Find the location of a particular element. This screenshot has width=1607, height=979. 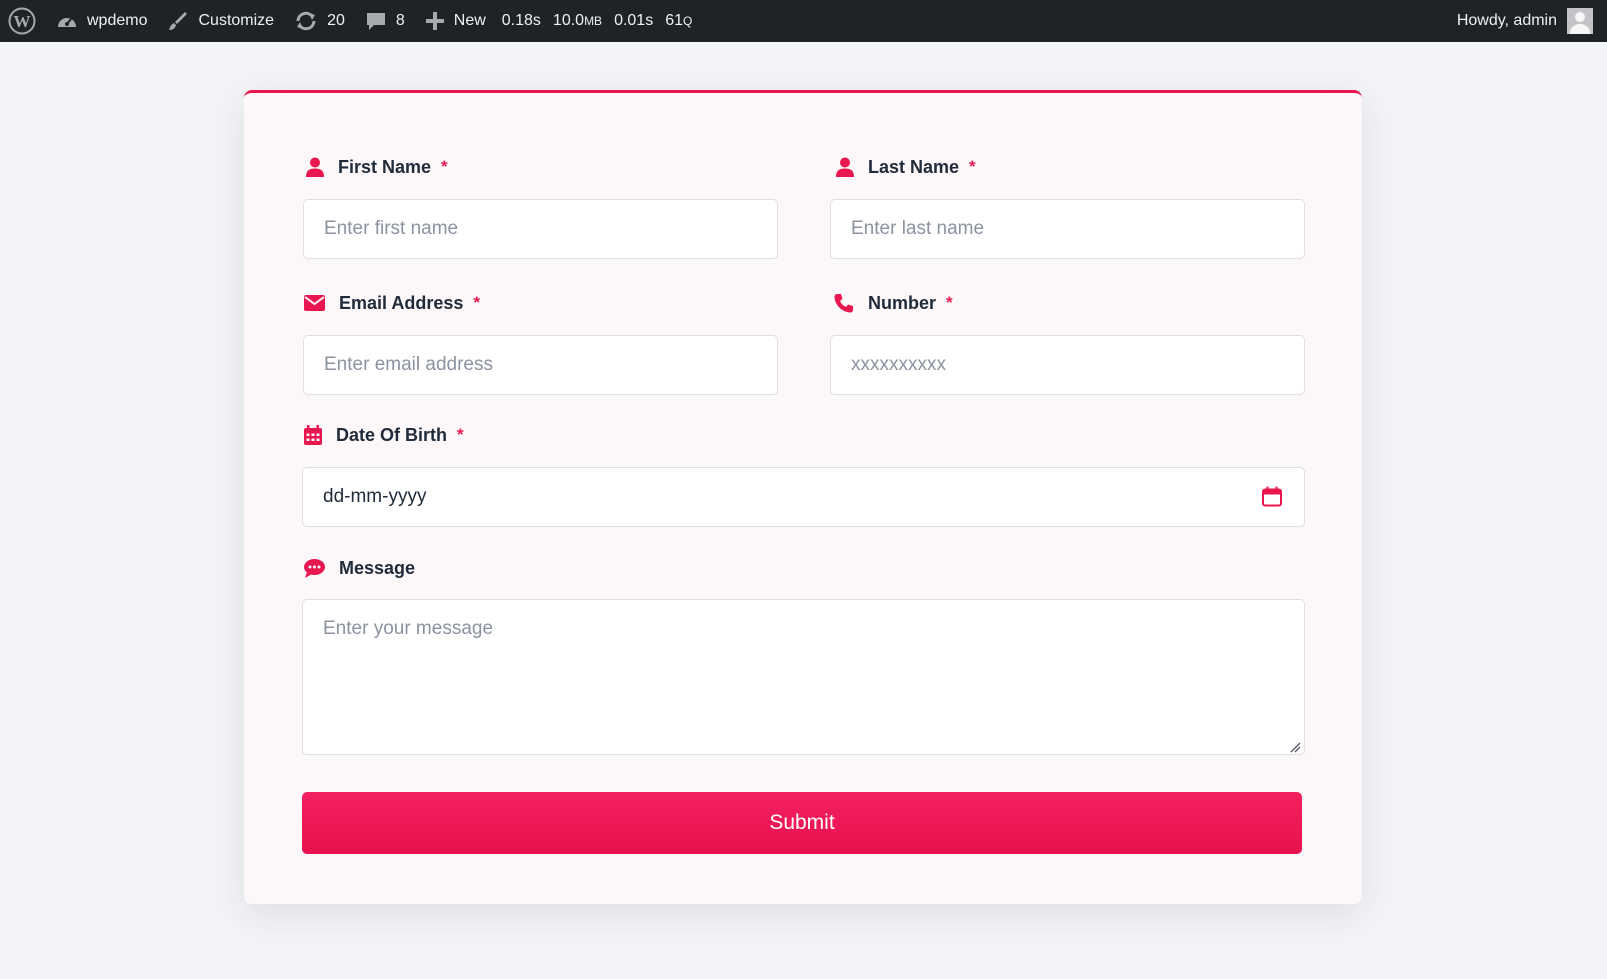

dob-date-input: dd-mm-yyyy is located at coordinates (803, 497).